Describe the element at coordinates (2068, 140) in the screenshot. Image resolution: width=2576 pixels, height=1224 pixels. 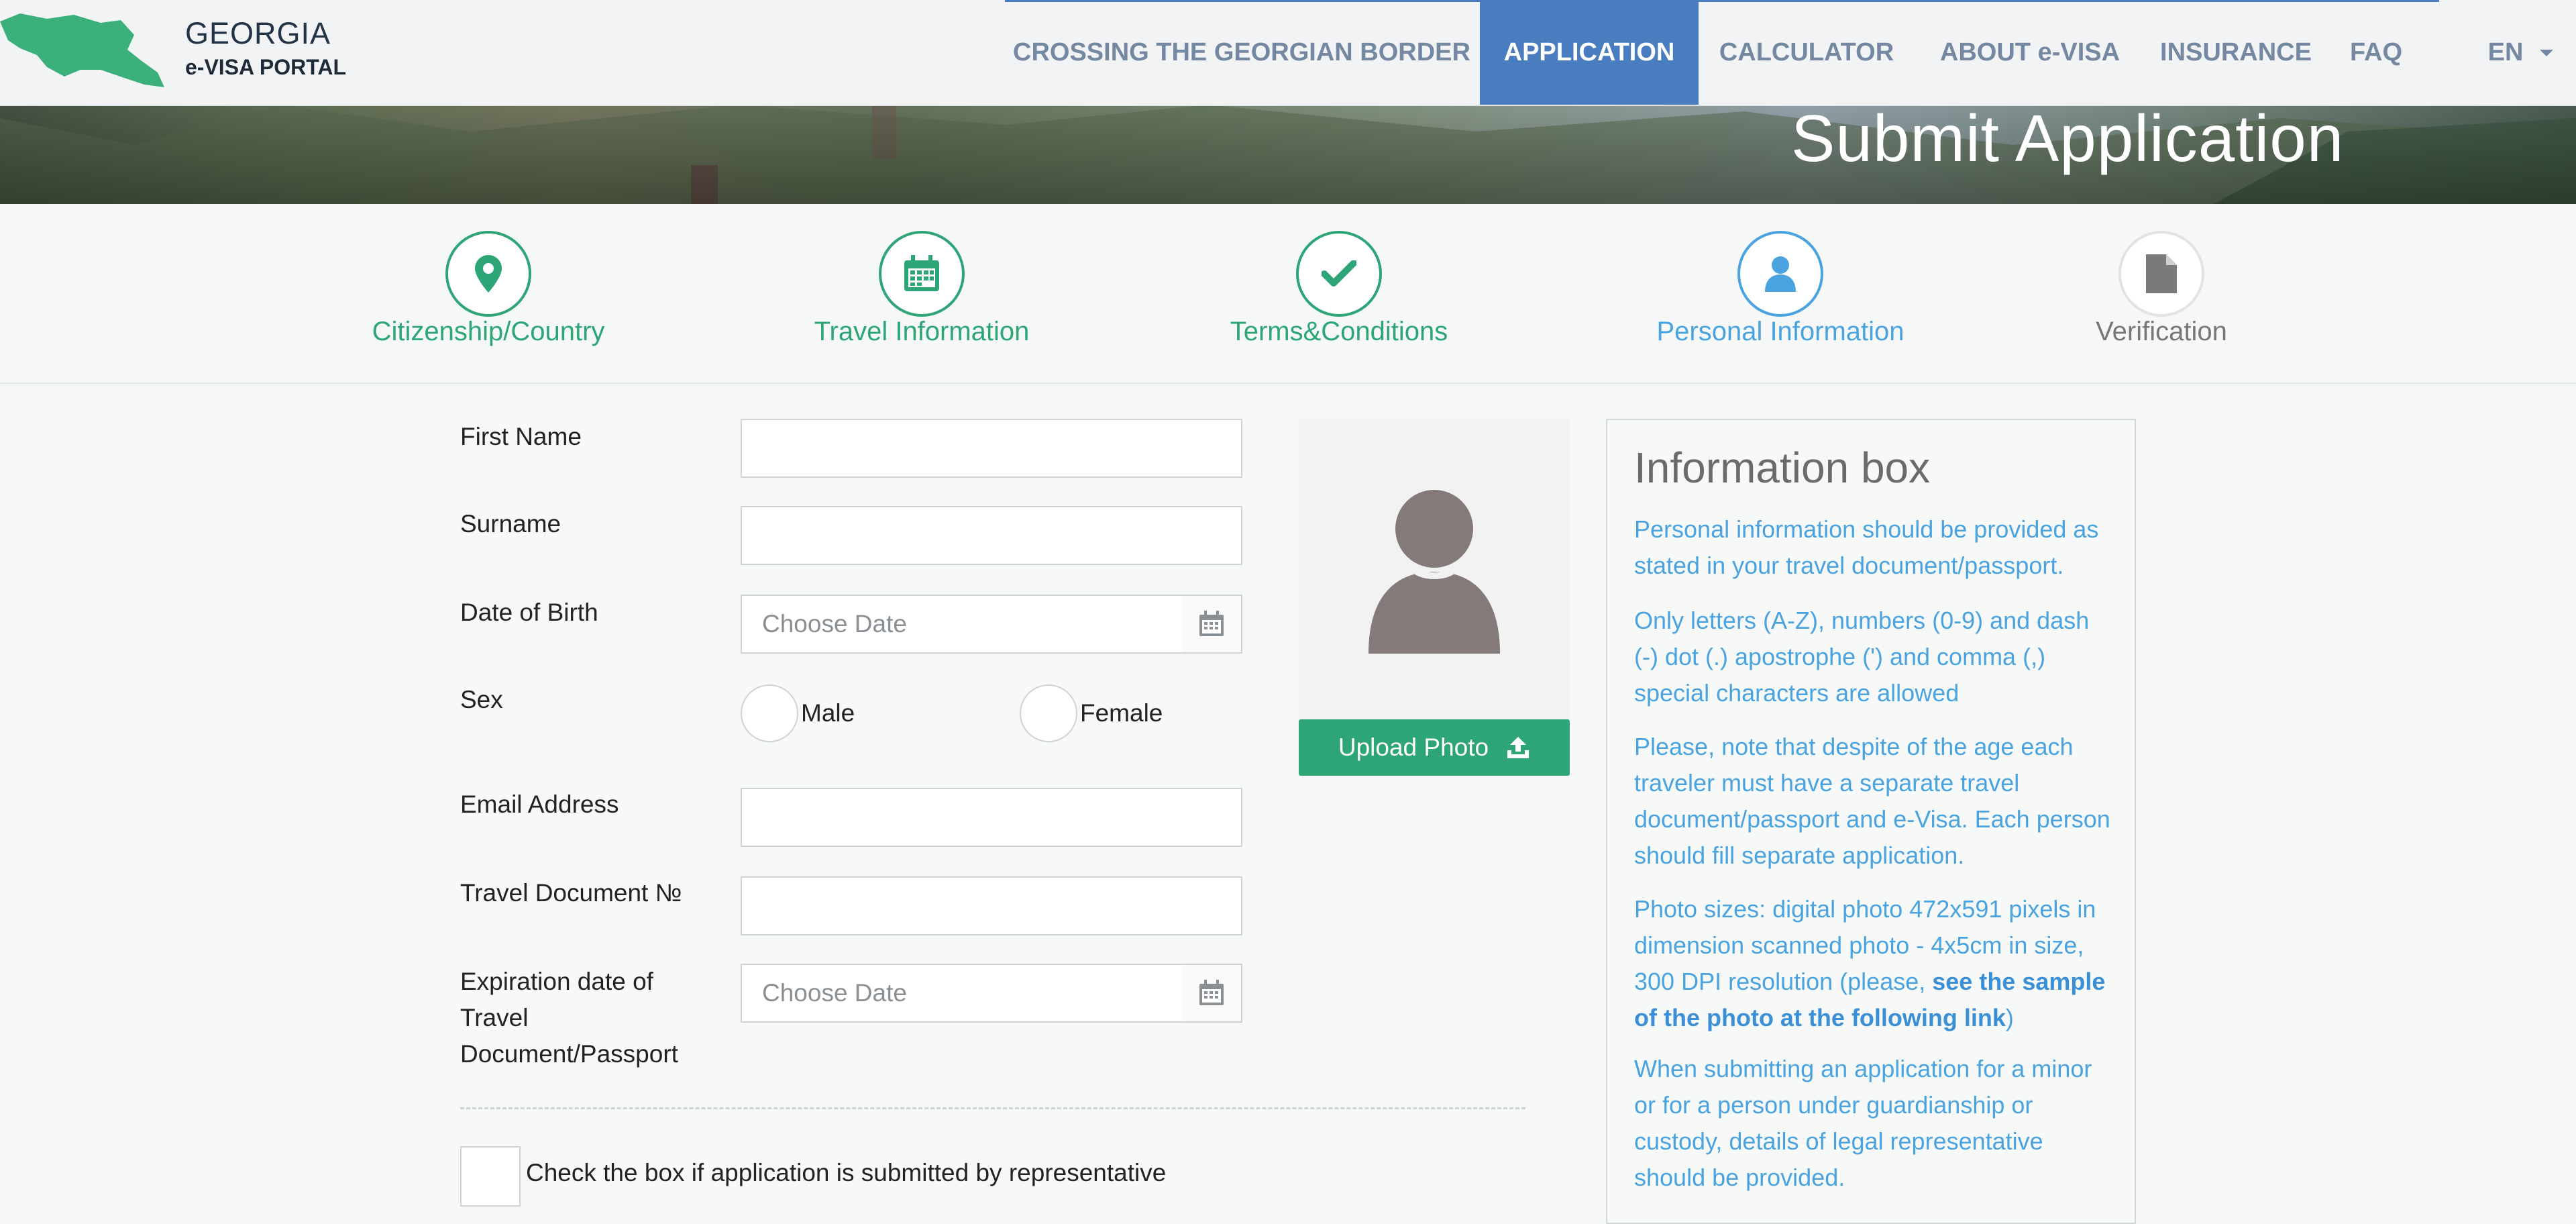
I see `page-title: Submit Application` at that location.